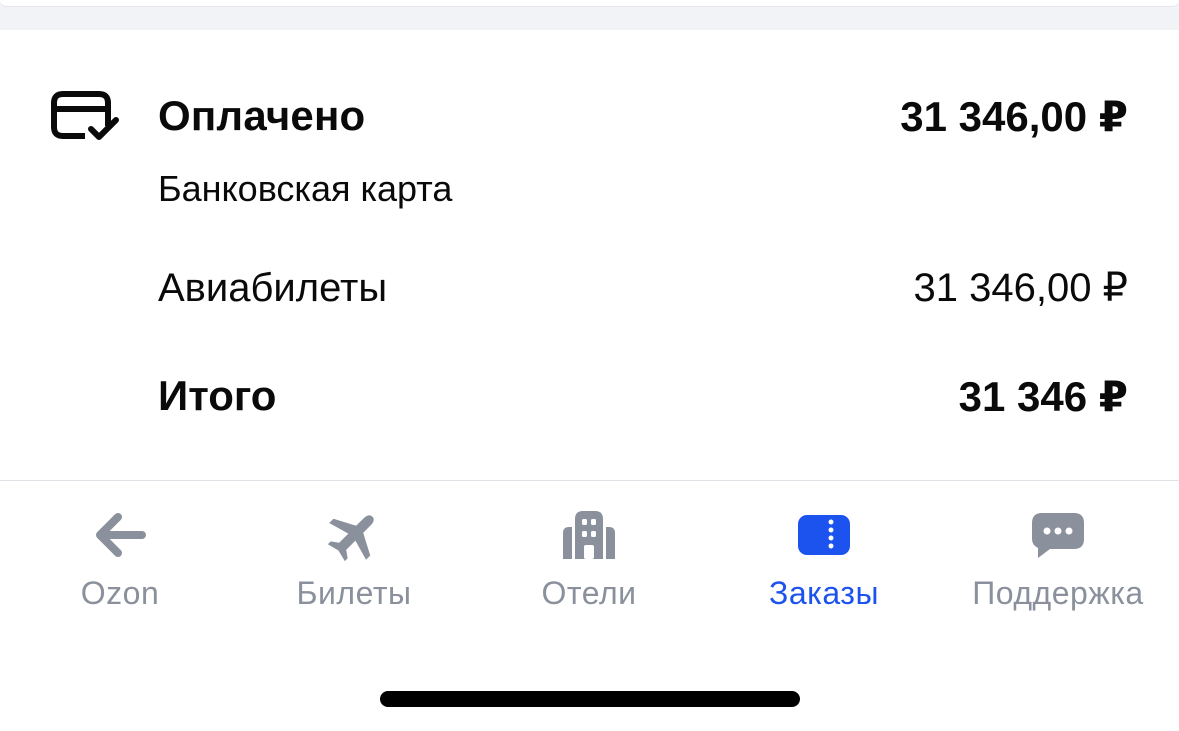 The width and height of the screenshot is (1179, 731). What do you see at coordinates (824, 535) in the screenshot?
I see `ticket-icon` at bounding box center [824, 535].